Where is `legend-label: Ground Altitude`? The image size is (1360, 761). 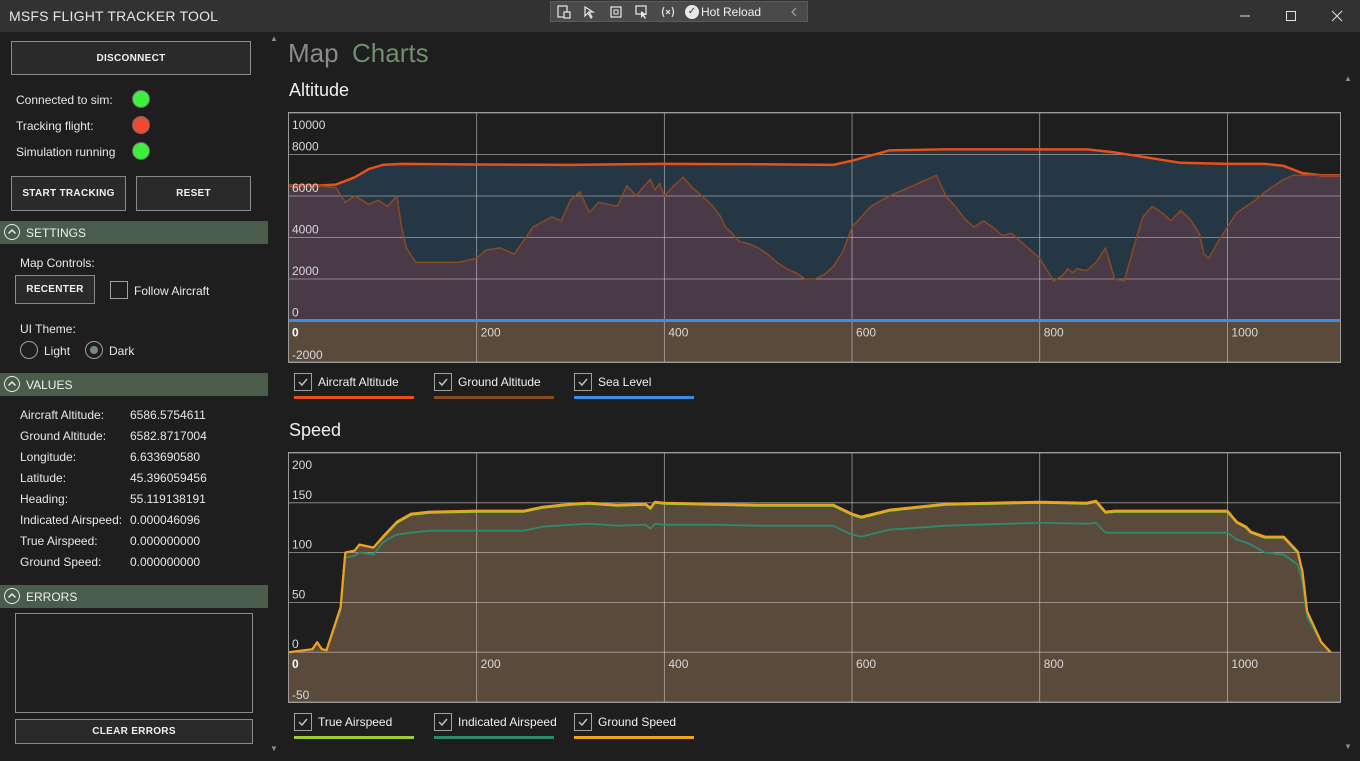
legend-label: Ground Altitude is located at coordinates (499, 382).